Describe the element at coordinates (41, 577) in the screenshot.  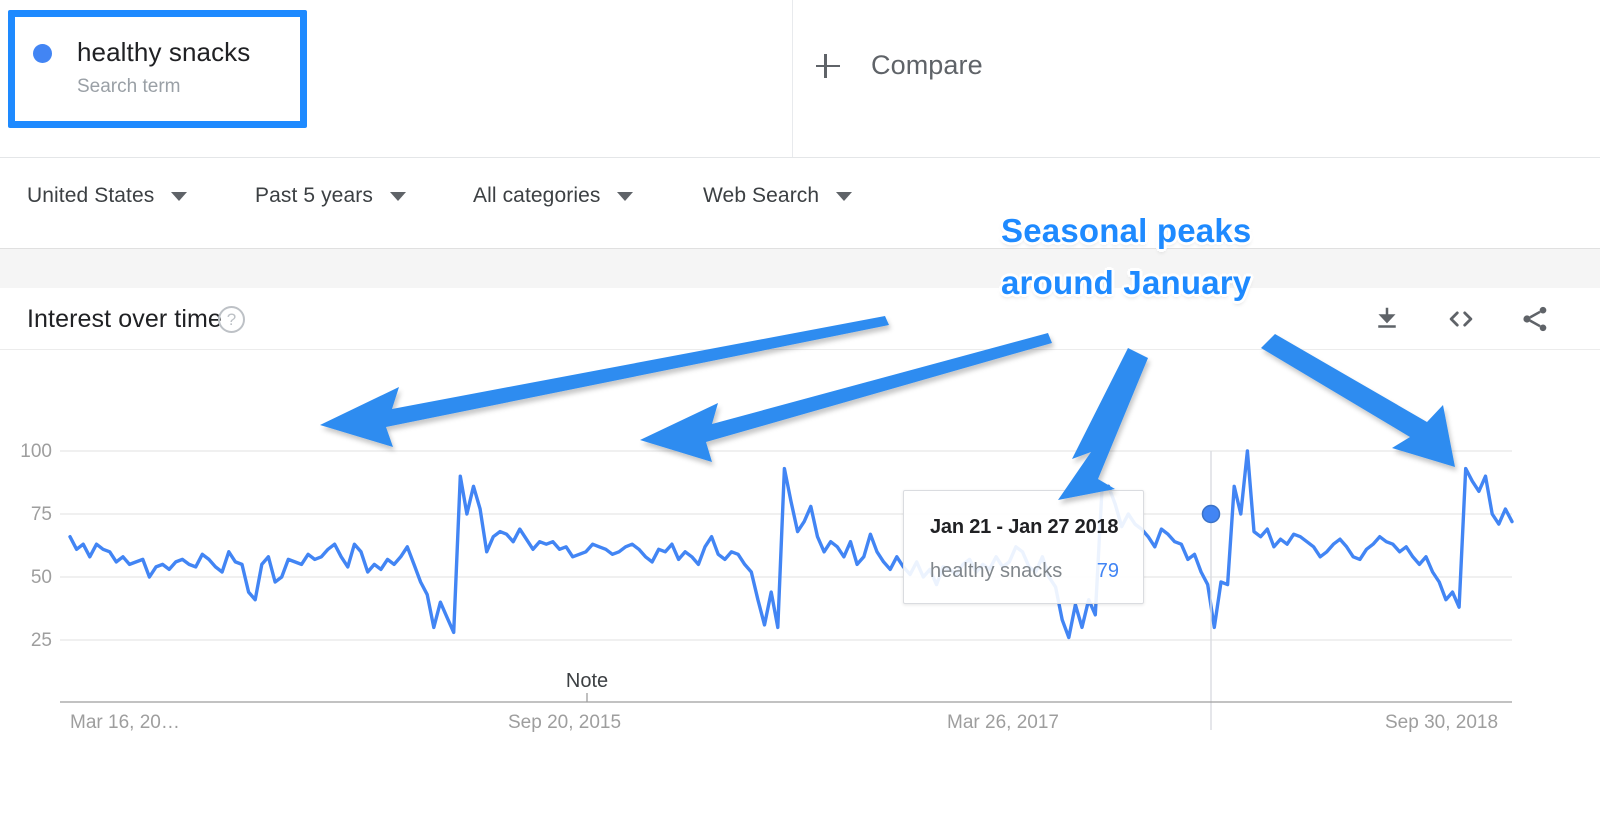
I see `svg-text: 50` at that location.